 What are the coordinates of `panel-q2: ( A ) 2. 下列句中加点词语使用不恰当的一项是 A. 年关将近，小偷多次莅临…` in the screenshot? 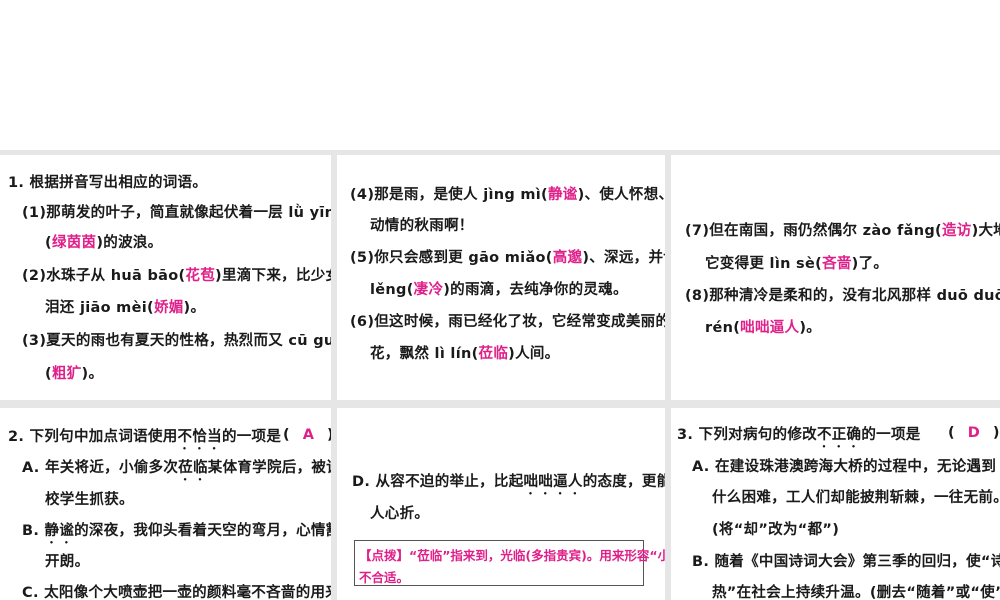 It's located at (165, 504).